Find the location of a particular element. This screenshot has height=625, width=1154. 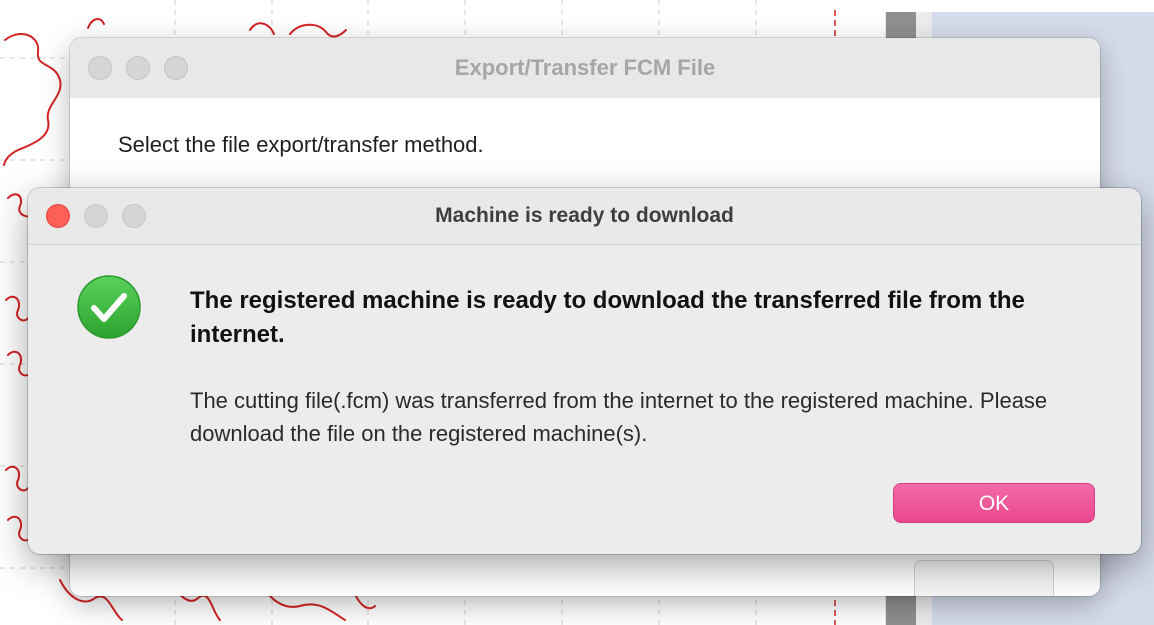

alert-title: Machine is ready to download is located at coordinates (584, 215).